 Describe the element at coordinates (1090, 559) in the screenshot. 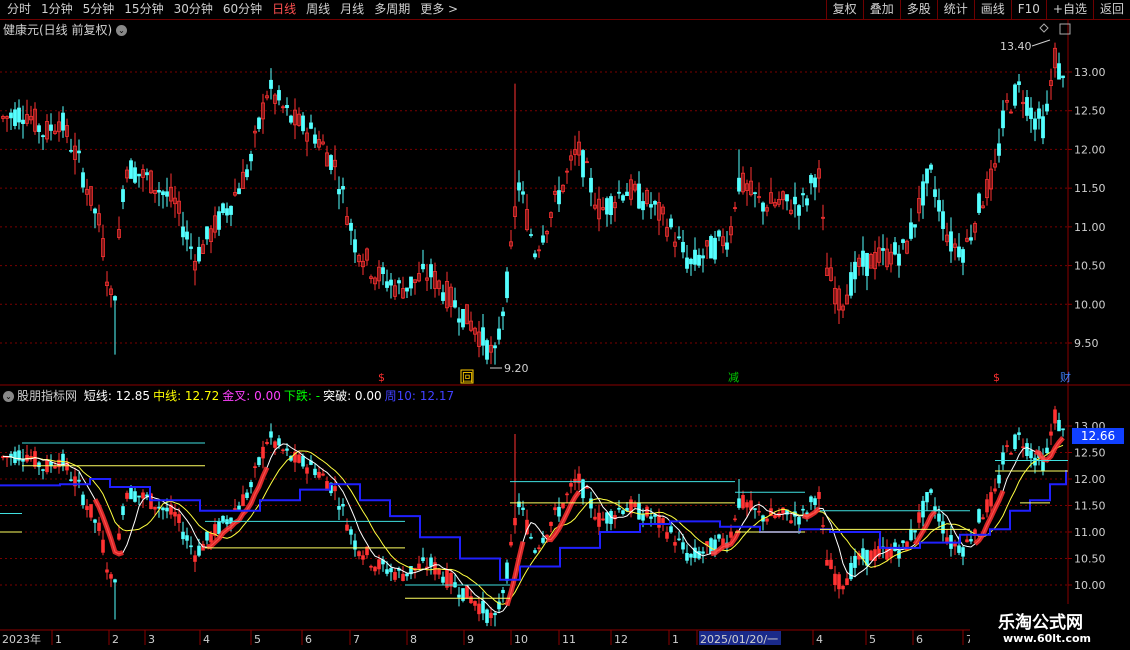

I see `indicator-tick-label: 10.50` at that location.